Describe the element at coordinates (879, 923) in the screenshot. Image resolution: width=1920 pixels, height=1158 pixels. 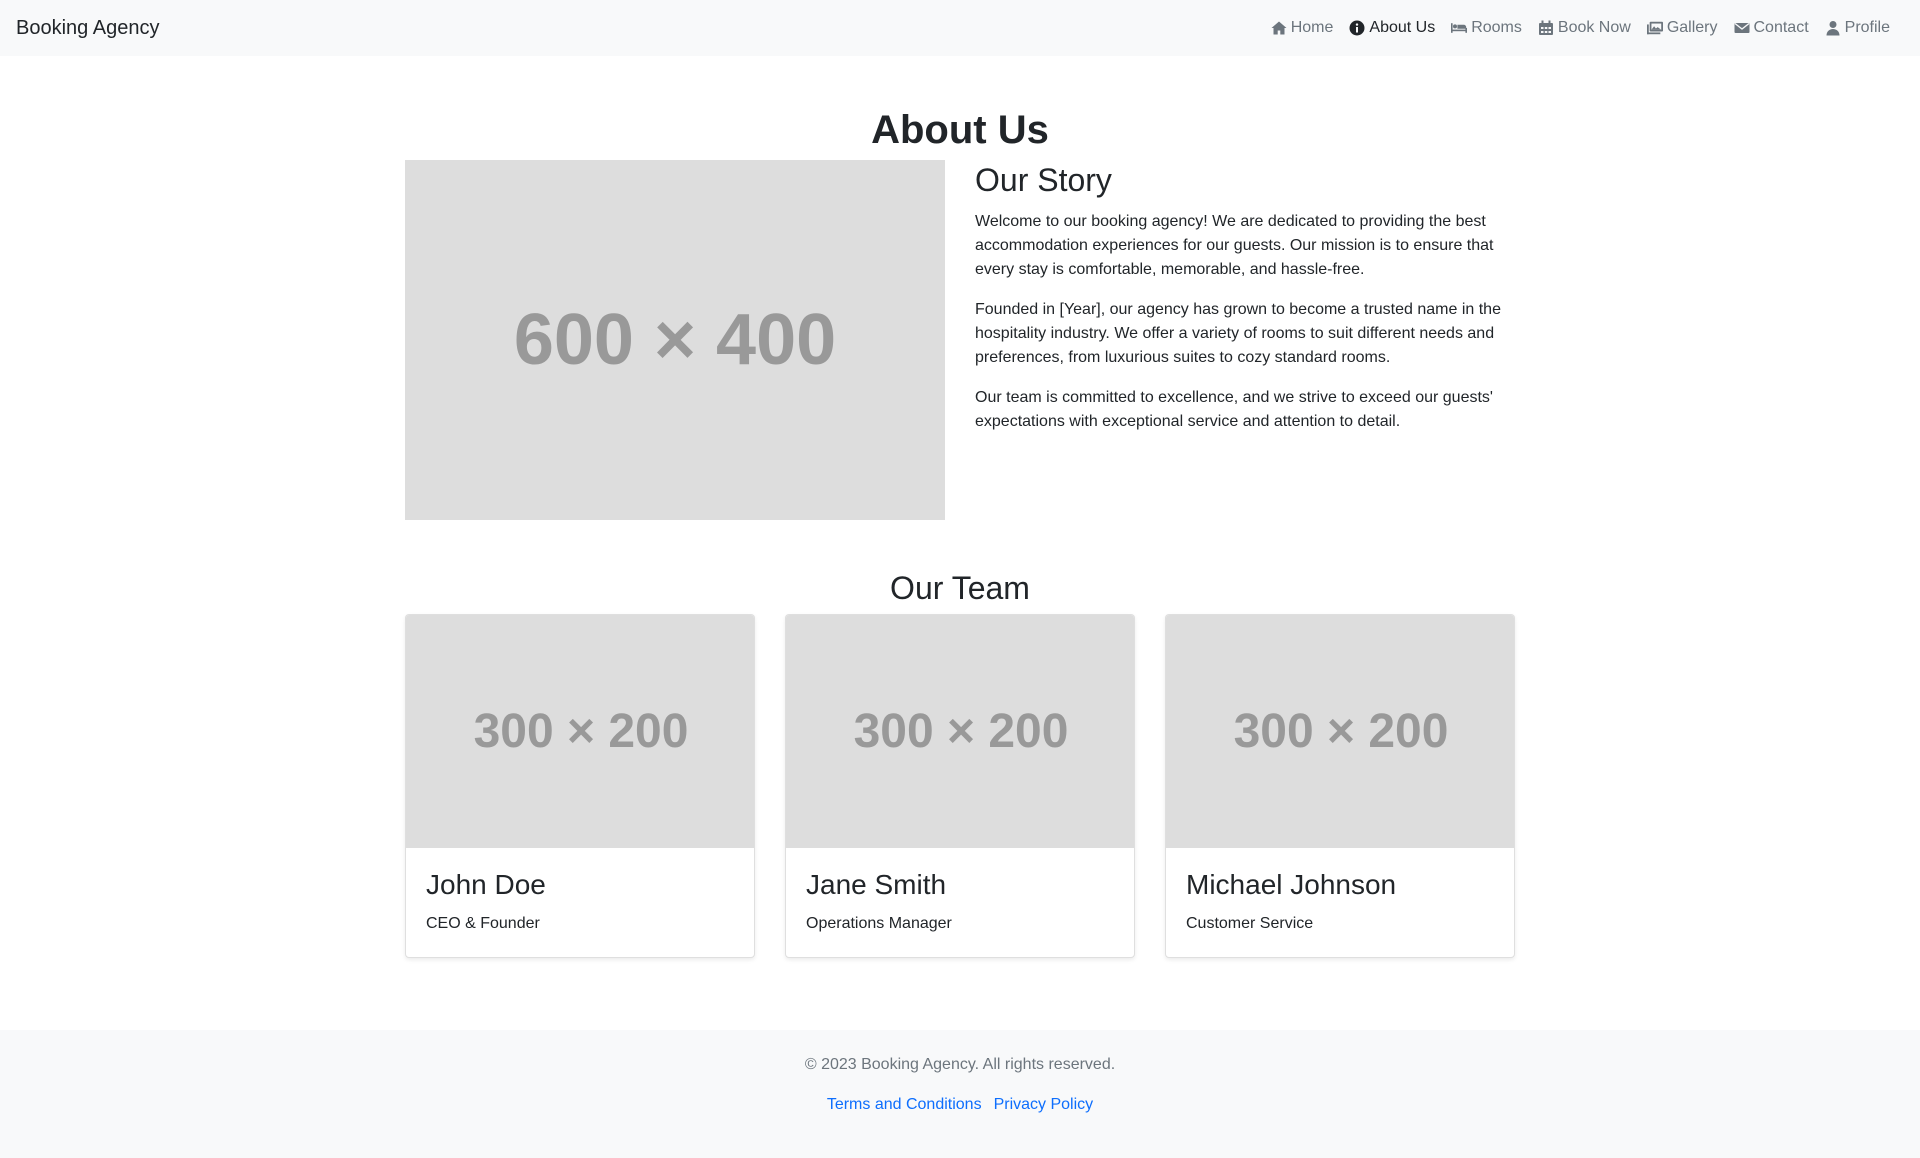
I see `team-member-role: Operations Manager` at that location.